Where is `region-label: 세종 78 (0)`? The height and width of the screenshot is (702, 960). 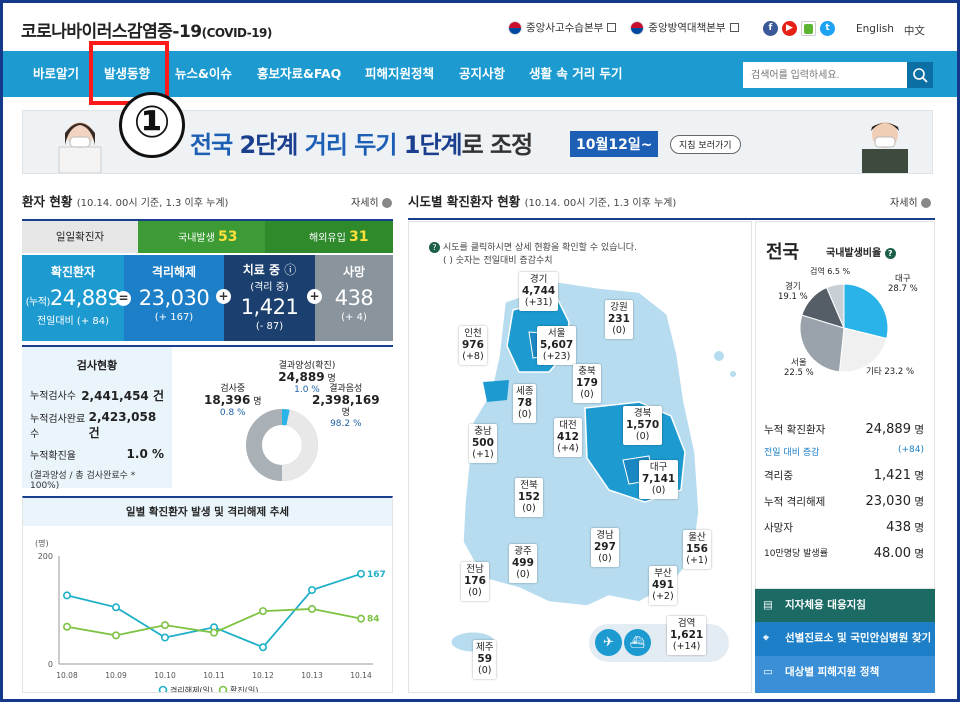
region-label: 세종 78 (0) is located at coordinates (525, 403).